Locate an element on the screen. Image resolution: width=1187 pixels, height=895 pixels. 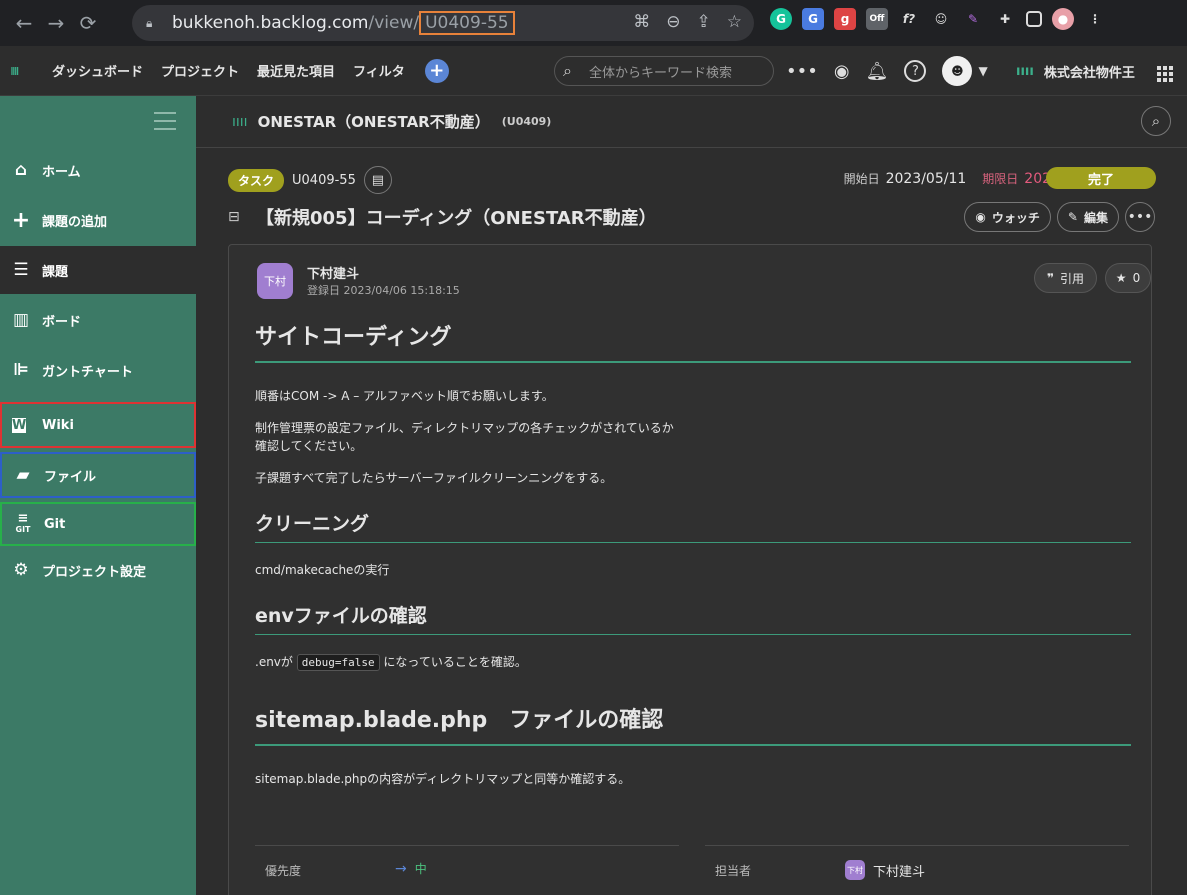
more-options-icon: ••• is located at coordinates (1140, 217).